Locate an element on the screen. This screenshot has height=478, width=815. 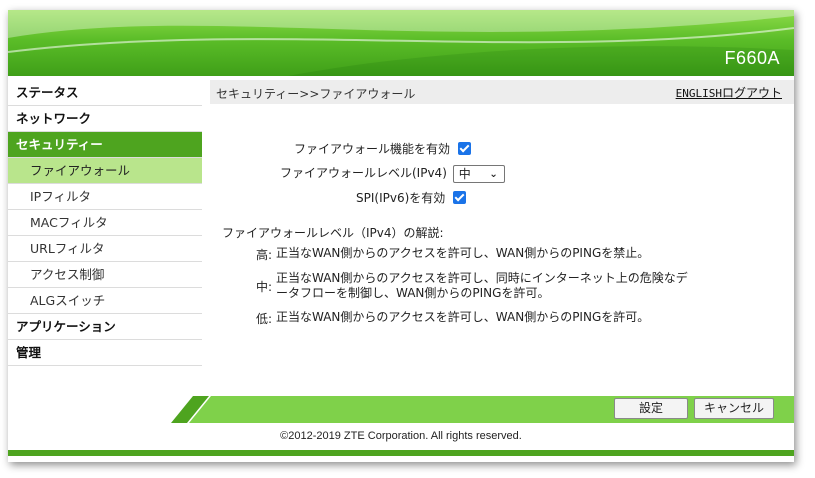
device-model-label: F660A is located at coordinates (752, 58).